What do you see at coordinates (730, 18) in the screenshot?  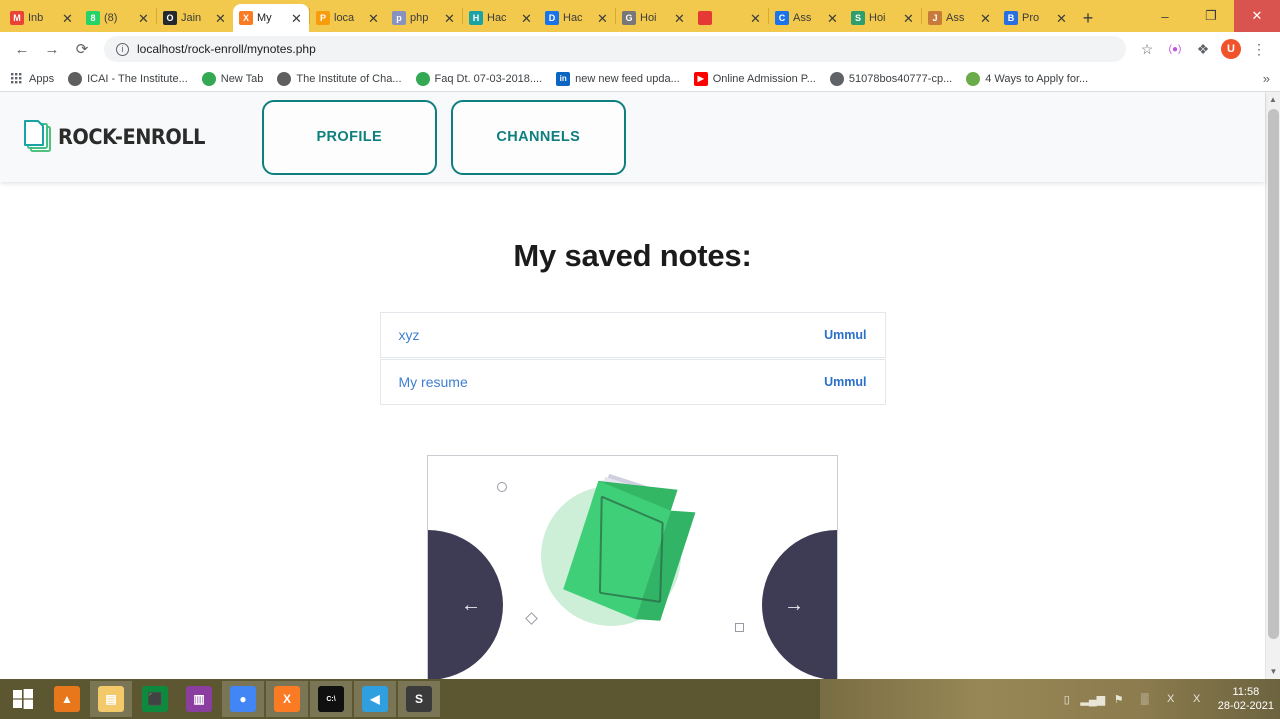 I see `browser-tab: ✕` at bounding box center [730, 18].